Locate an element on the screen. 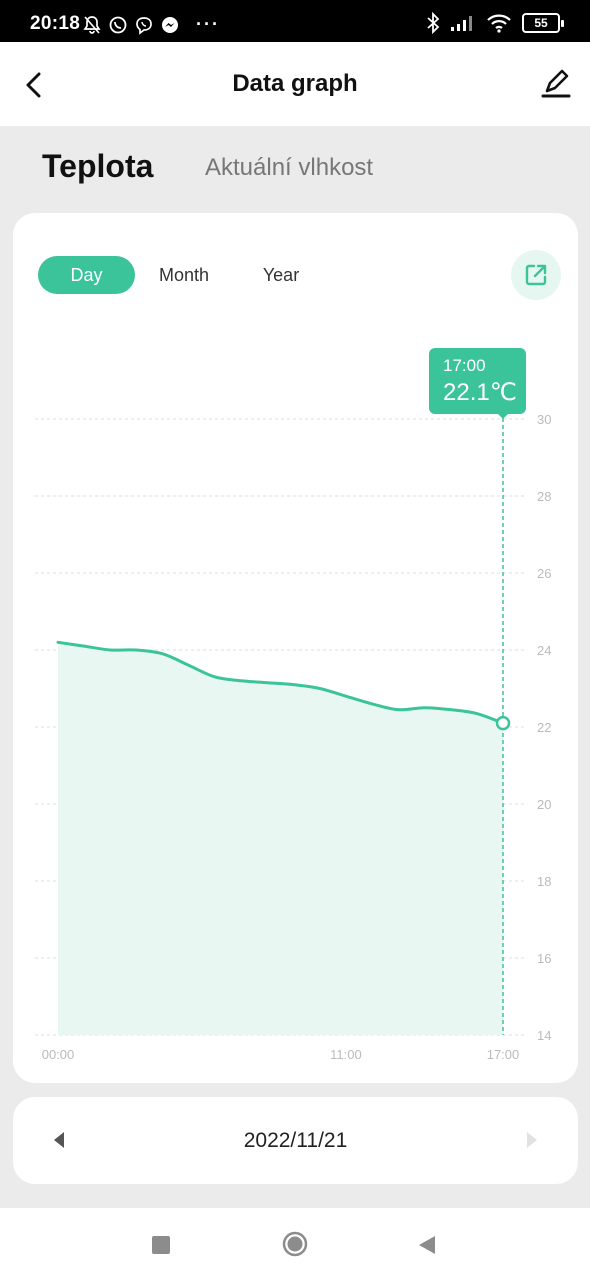  current-date: 2022/11/21 is located at coordinates (295, 1140).